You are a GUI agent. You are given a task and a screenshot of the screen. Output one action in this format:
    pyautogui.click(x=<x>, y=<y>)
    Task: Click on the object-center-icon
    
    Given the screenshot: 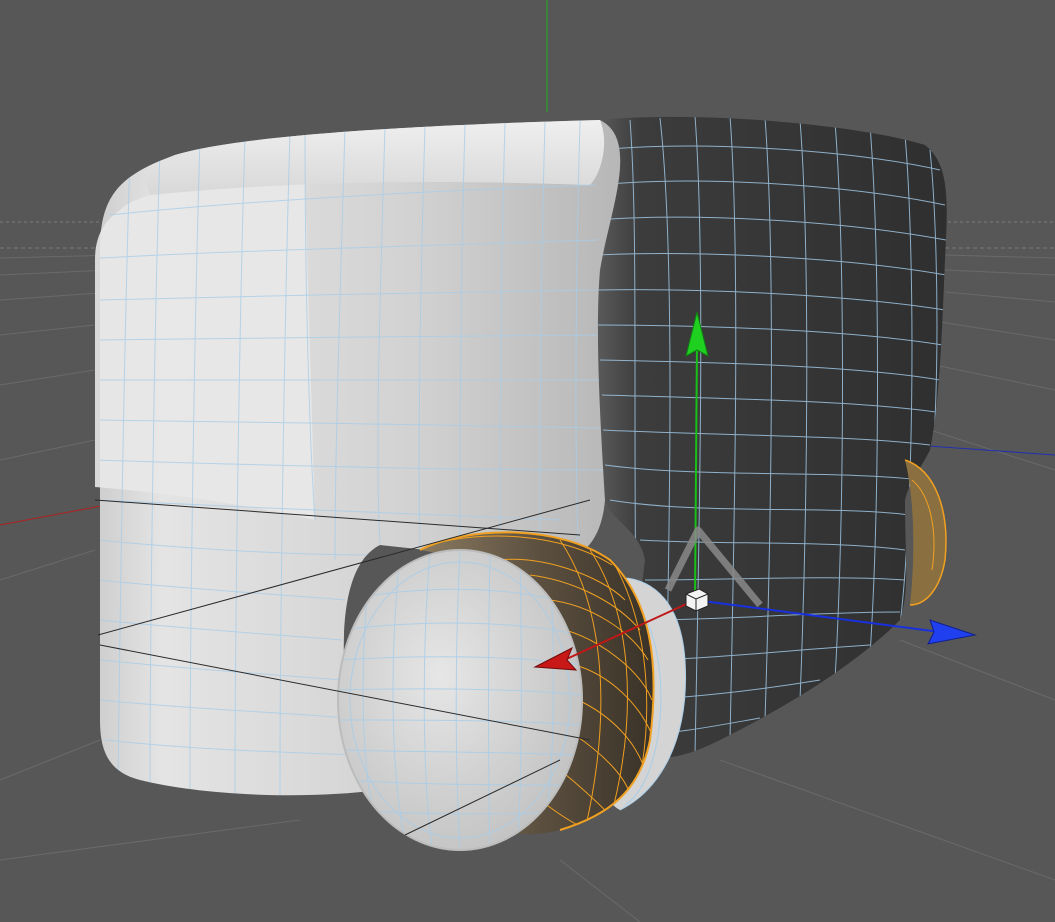 What is the action you would take?
    pyautogui.click(x=697, y=600)
    